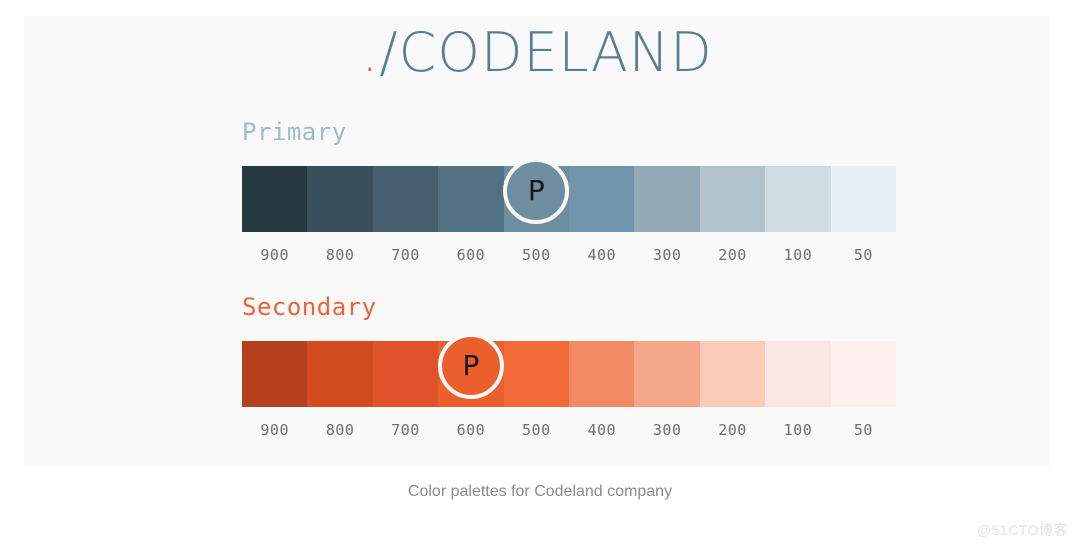 The image size is (1080, 548). What do you see at coordinates (536, 255) in the screenshot?
I see `shade-label-primary-500: 500` at bounding box center [536, 255].